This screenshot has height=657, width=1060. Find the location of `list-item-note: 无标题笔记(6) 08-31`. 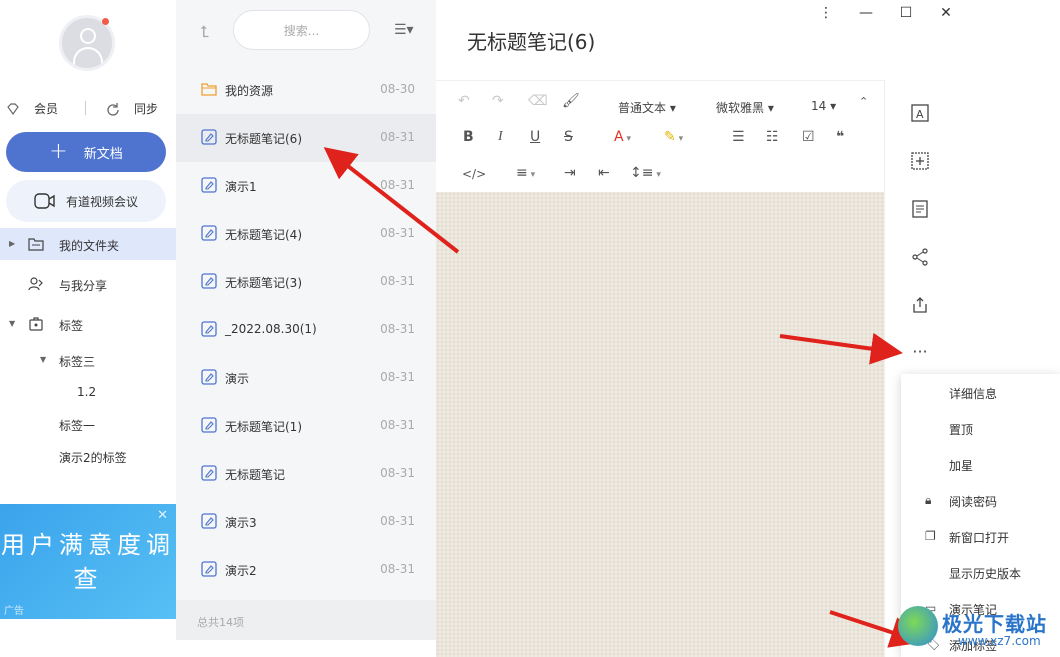

list-item-note: 无标题笔记(6) 08-31 is located at coordinates (306, 138).